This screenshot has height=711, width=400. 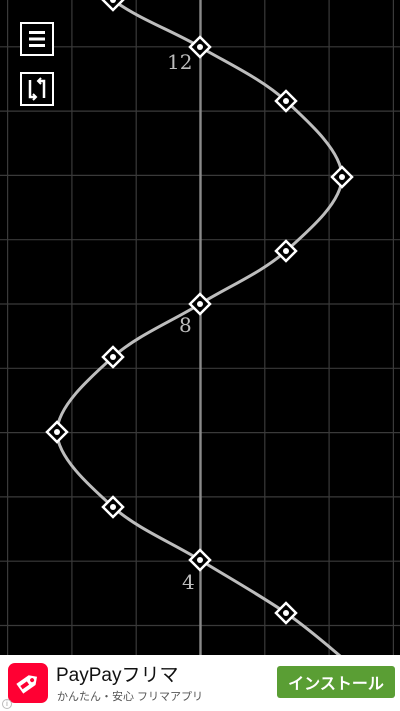 What do you see at coordinates (130, 697) in the screenshot?
I see `ad-subtitle: かんたん・安心 フリマアプリ` at bounding box center [130, 697].